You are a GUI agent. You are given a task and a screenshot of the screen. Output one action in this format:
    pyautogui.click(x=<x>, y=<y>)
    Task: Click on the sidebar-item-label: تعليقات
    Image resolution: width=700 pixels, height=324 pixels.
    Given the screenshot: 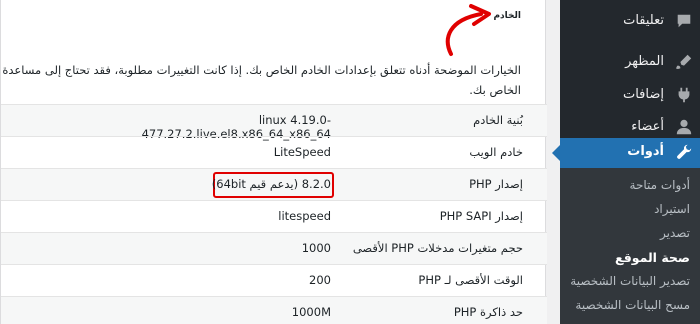 What is the action you would take?
    pyautogui.click(x=643, y=20)
    